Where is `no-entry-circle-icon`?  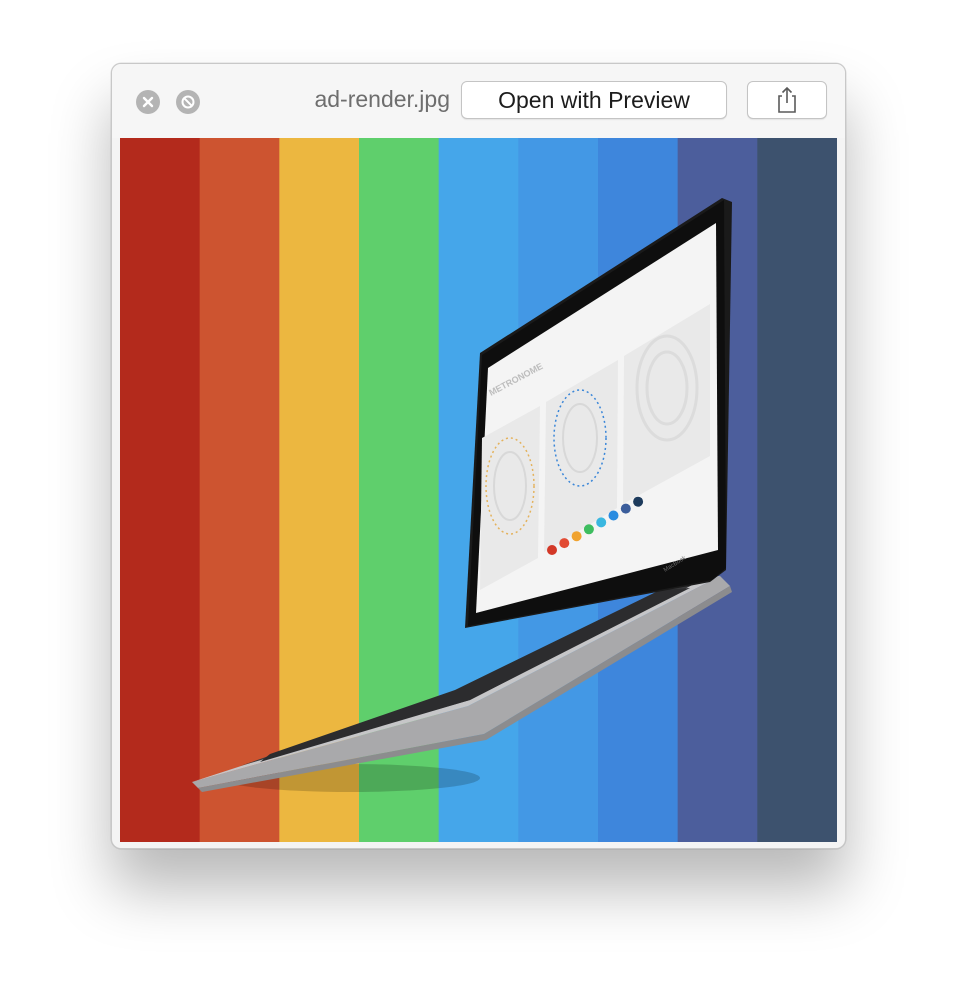 no-entry-circle-icon is located at coordinates (188, 102).